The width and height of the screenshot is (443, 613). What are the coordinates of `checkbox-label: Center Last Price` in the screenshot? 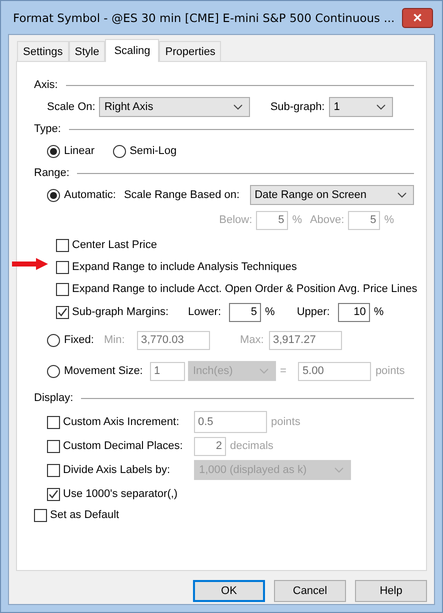 It's located at (114, 245).